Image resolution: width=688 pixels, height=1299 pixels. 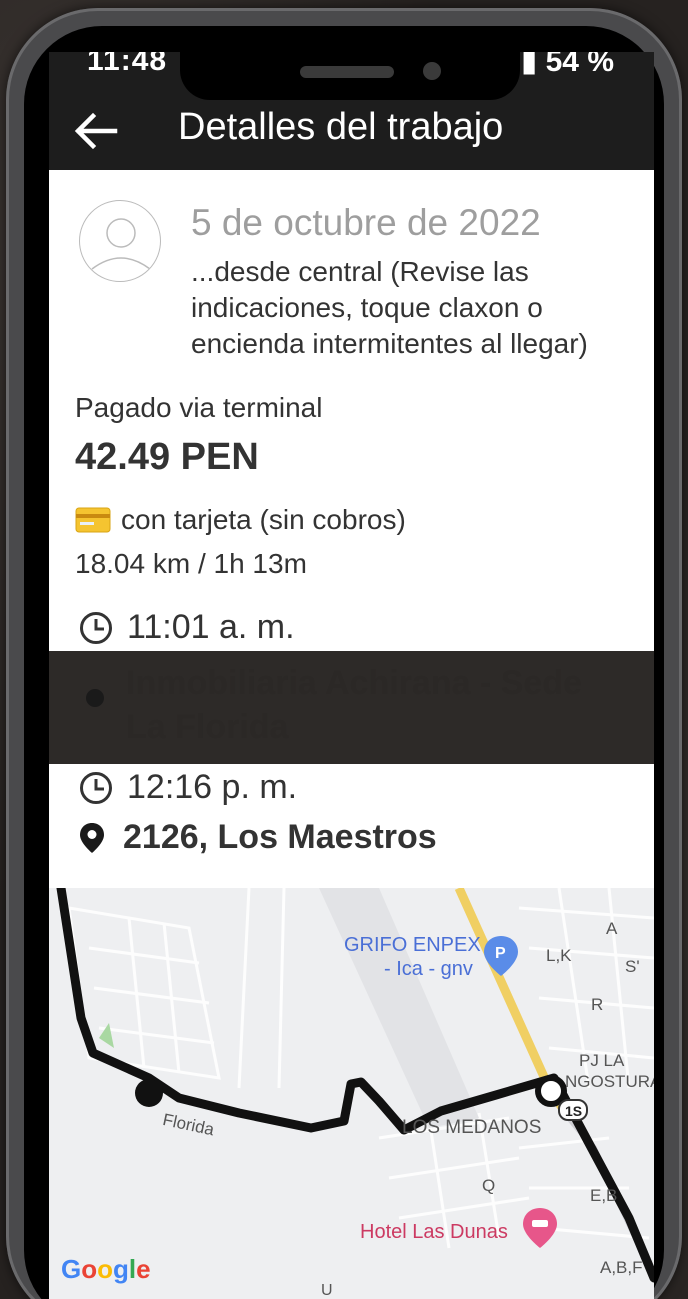 I want to click on dropoff-time-row: 12:16 p. m., so click(x=188, y=787).